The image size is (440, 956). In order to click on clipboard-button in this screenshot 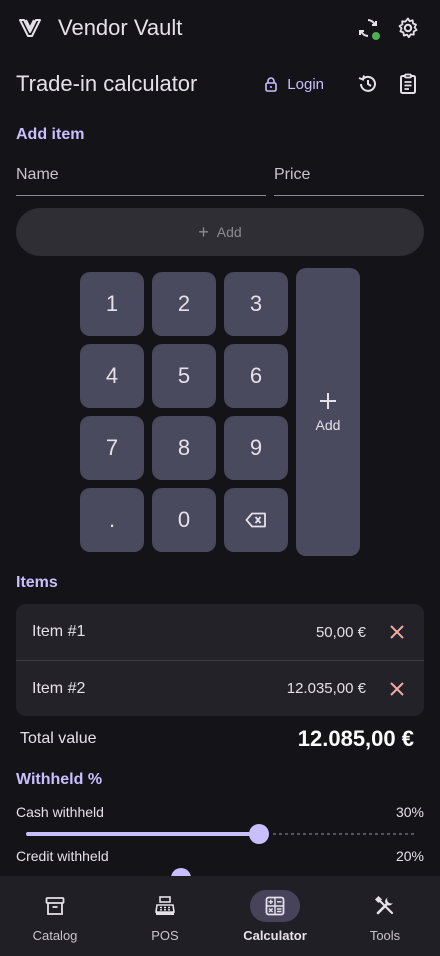, I will do `click(408, 84)`.